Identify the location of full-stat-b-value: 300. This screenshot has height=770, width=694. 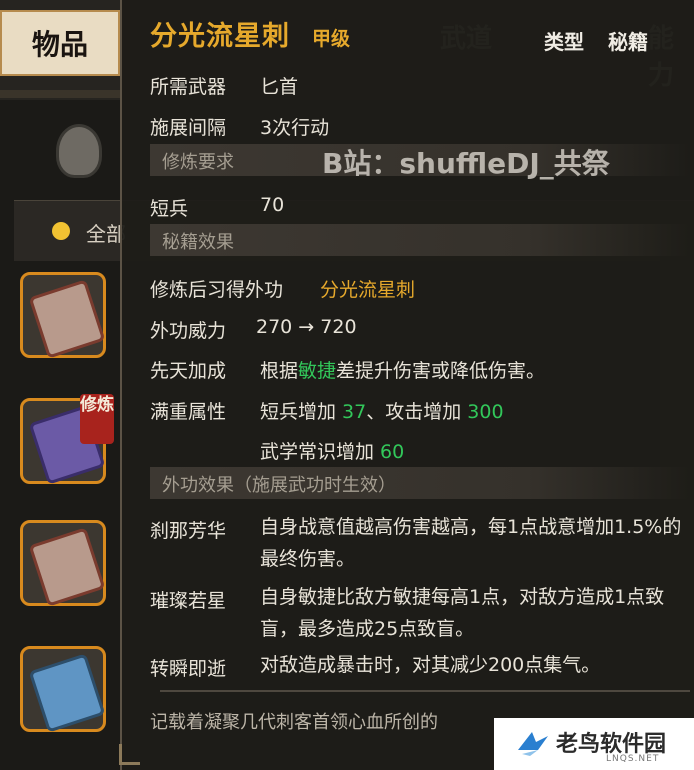
(485, 412).